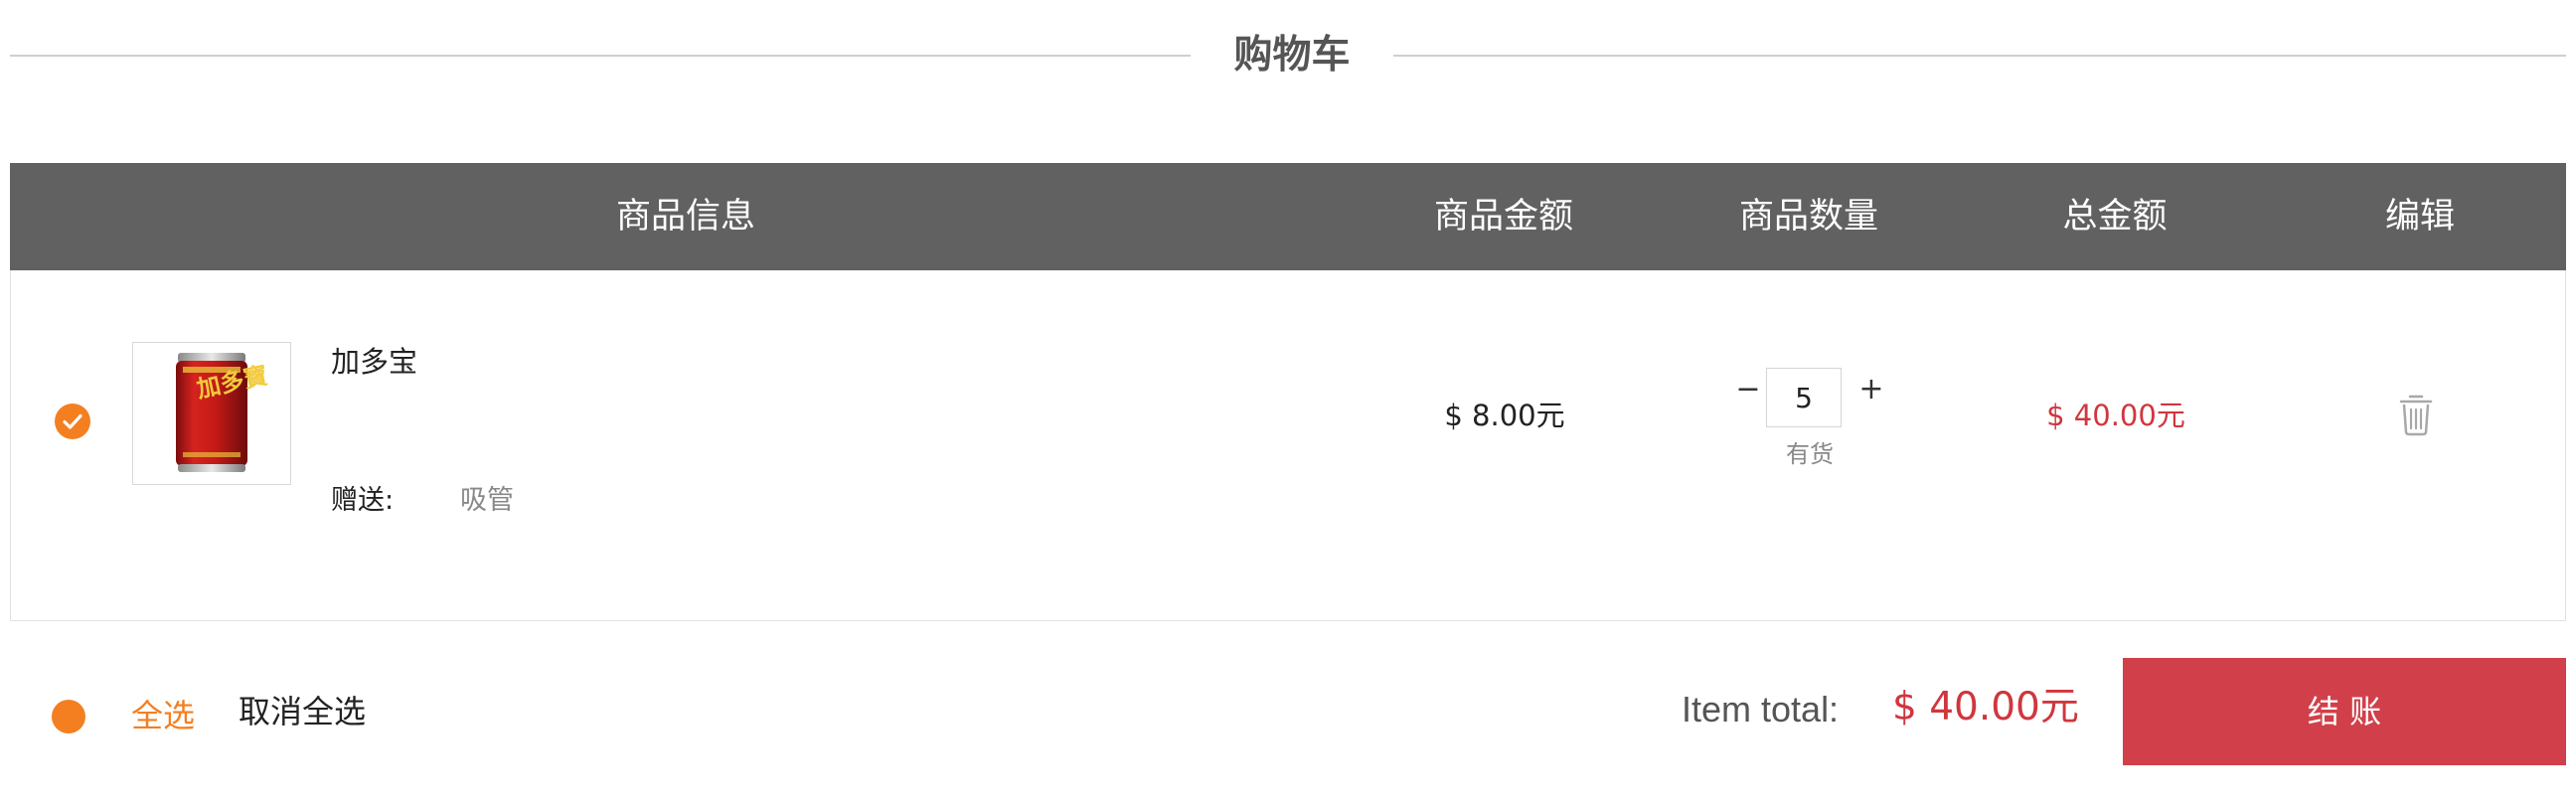 The height and width of the screenshot is (809, 2576). I want to click on page-title: 购物车, so click(1292, 56).